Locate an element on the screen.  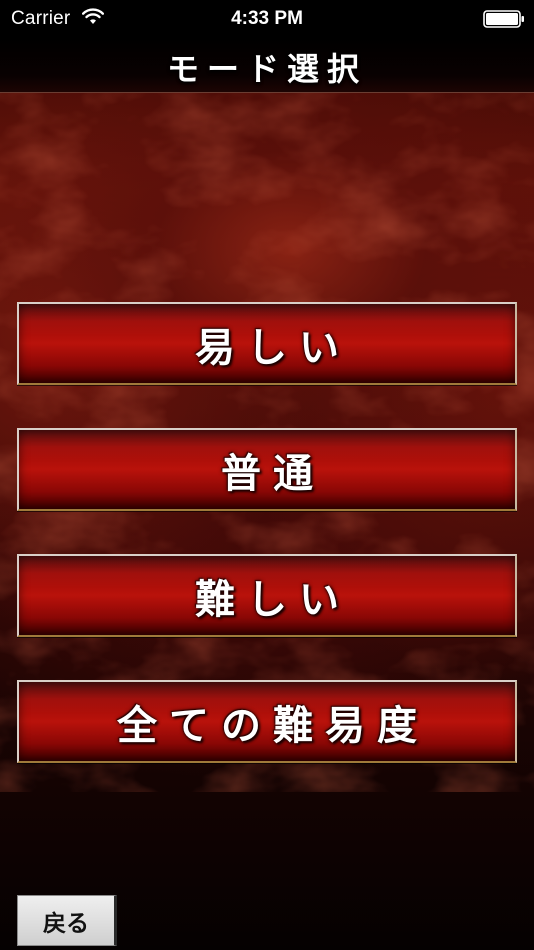
status-time: 4:33 PM is located at coordinates (267, 18).